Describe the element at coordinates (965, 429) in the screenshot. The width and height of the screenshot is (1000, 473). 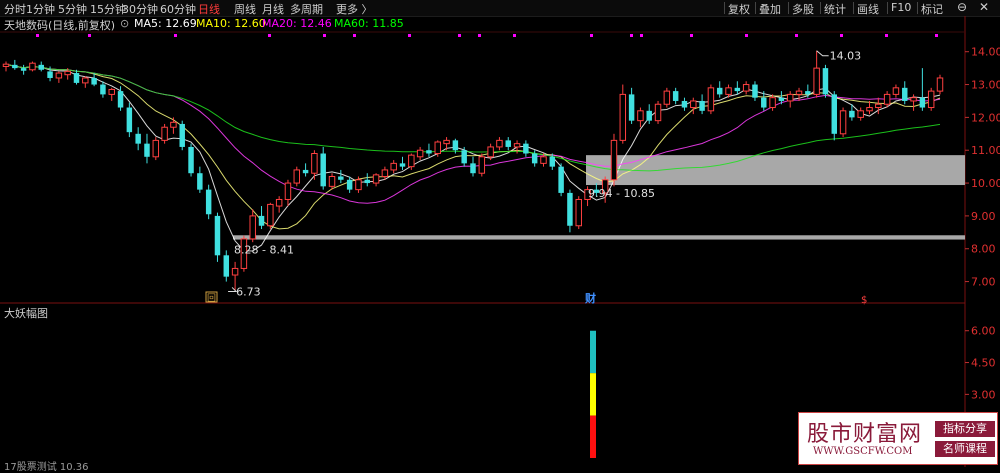
I see `watermark-tag-1: 指标分享` at that location.